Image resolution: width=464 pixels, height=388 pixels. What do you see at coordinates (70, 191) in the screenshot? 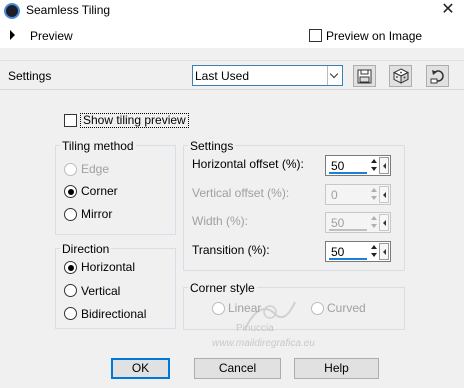
I see `radio-corner` at bounding box center [70, 191].